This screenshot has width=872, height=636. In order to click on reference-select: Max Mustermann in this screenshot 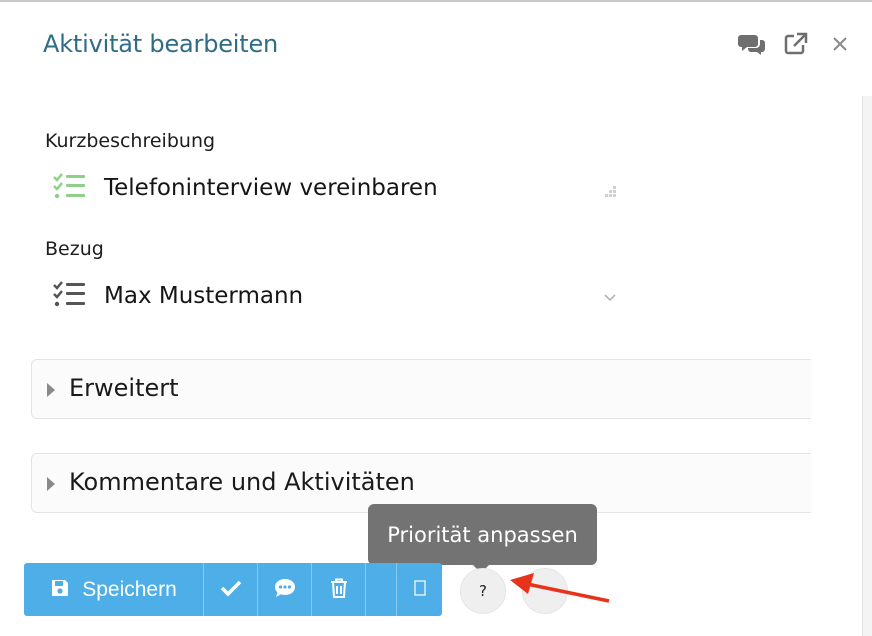, I will do `click(203, 296)`.